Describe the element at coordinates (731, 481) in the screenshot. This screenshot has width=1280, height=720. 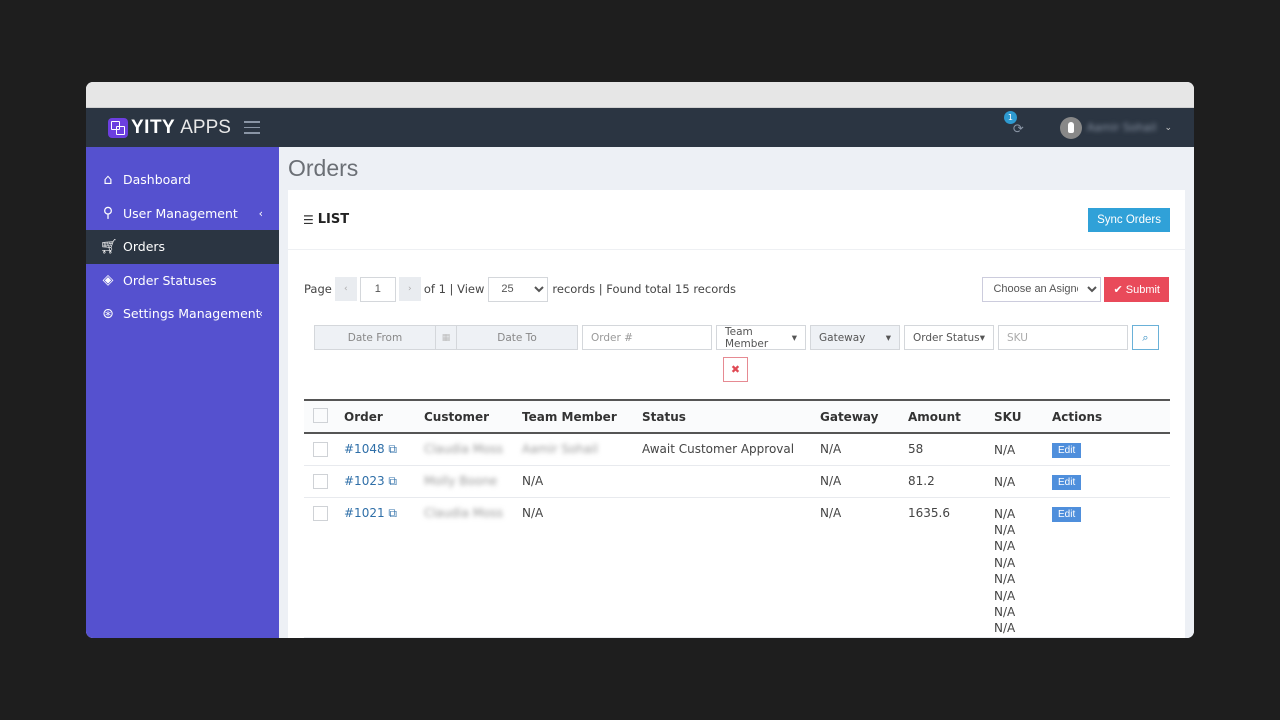
I see `order-status` at that location.